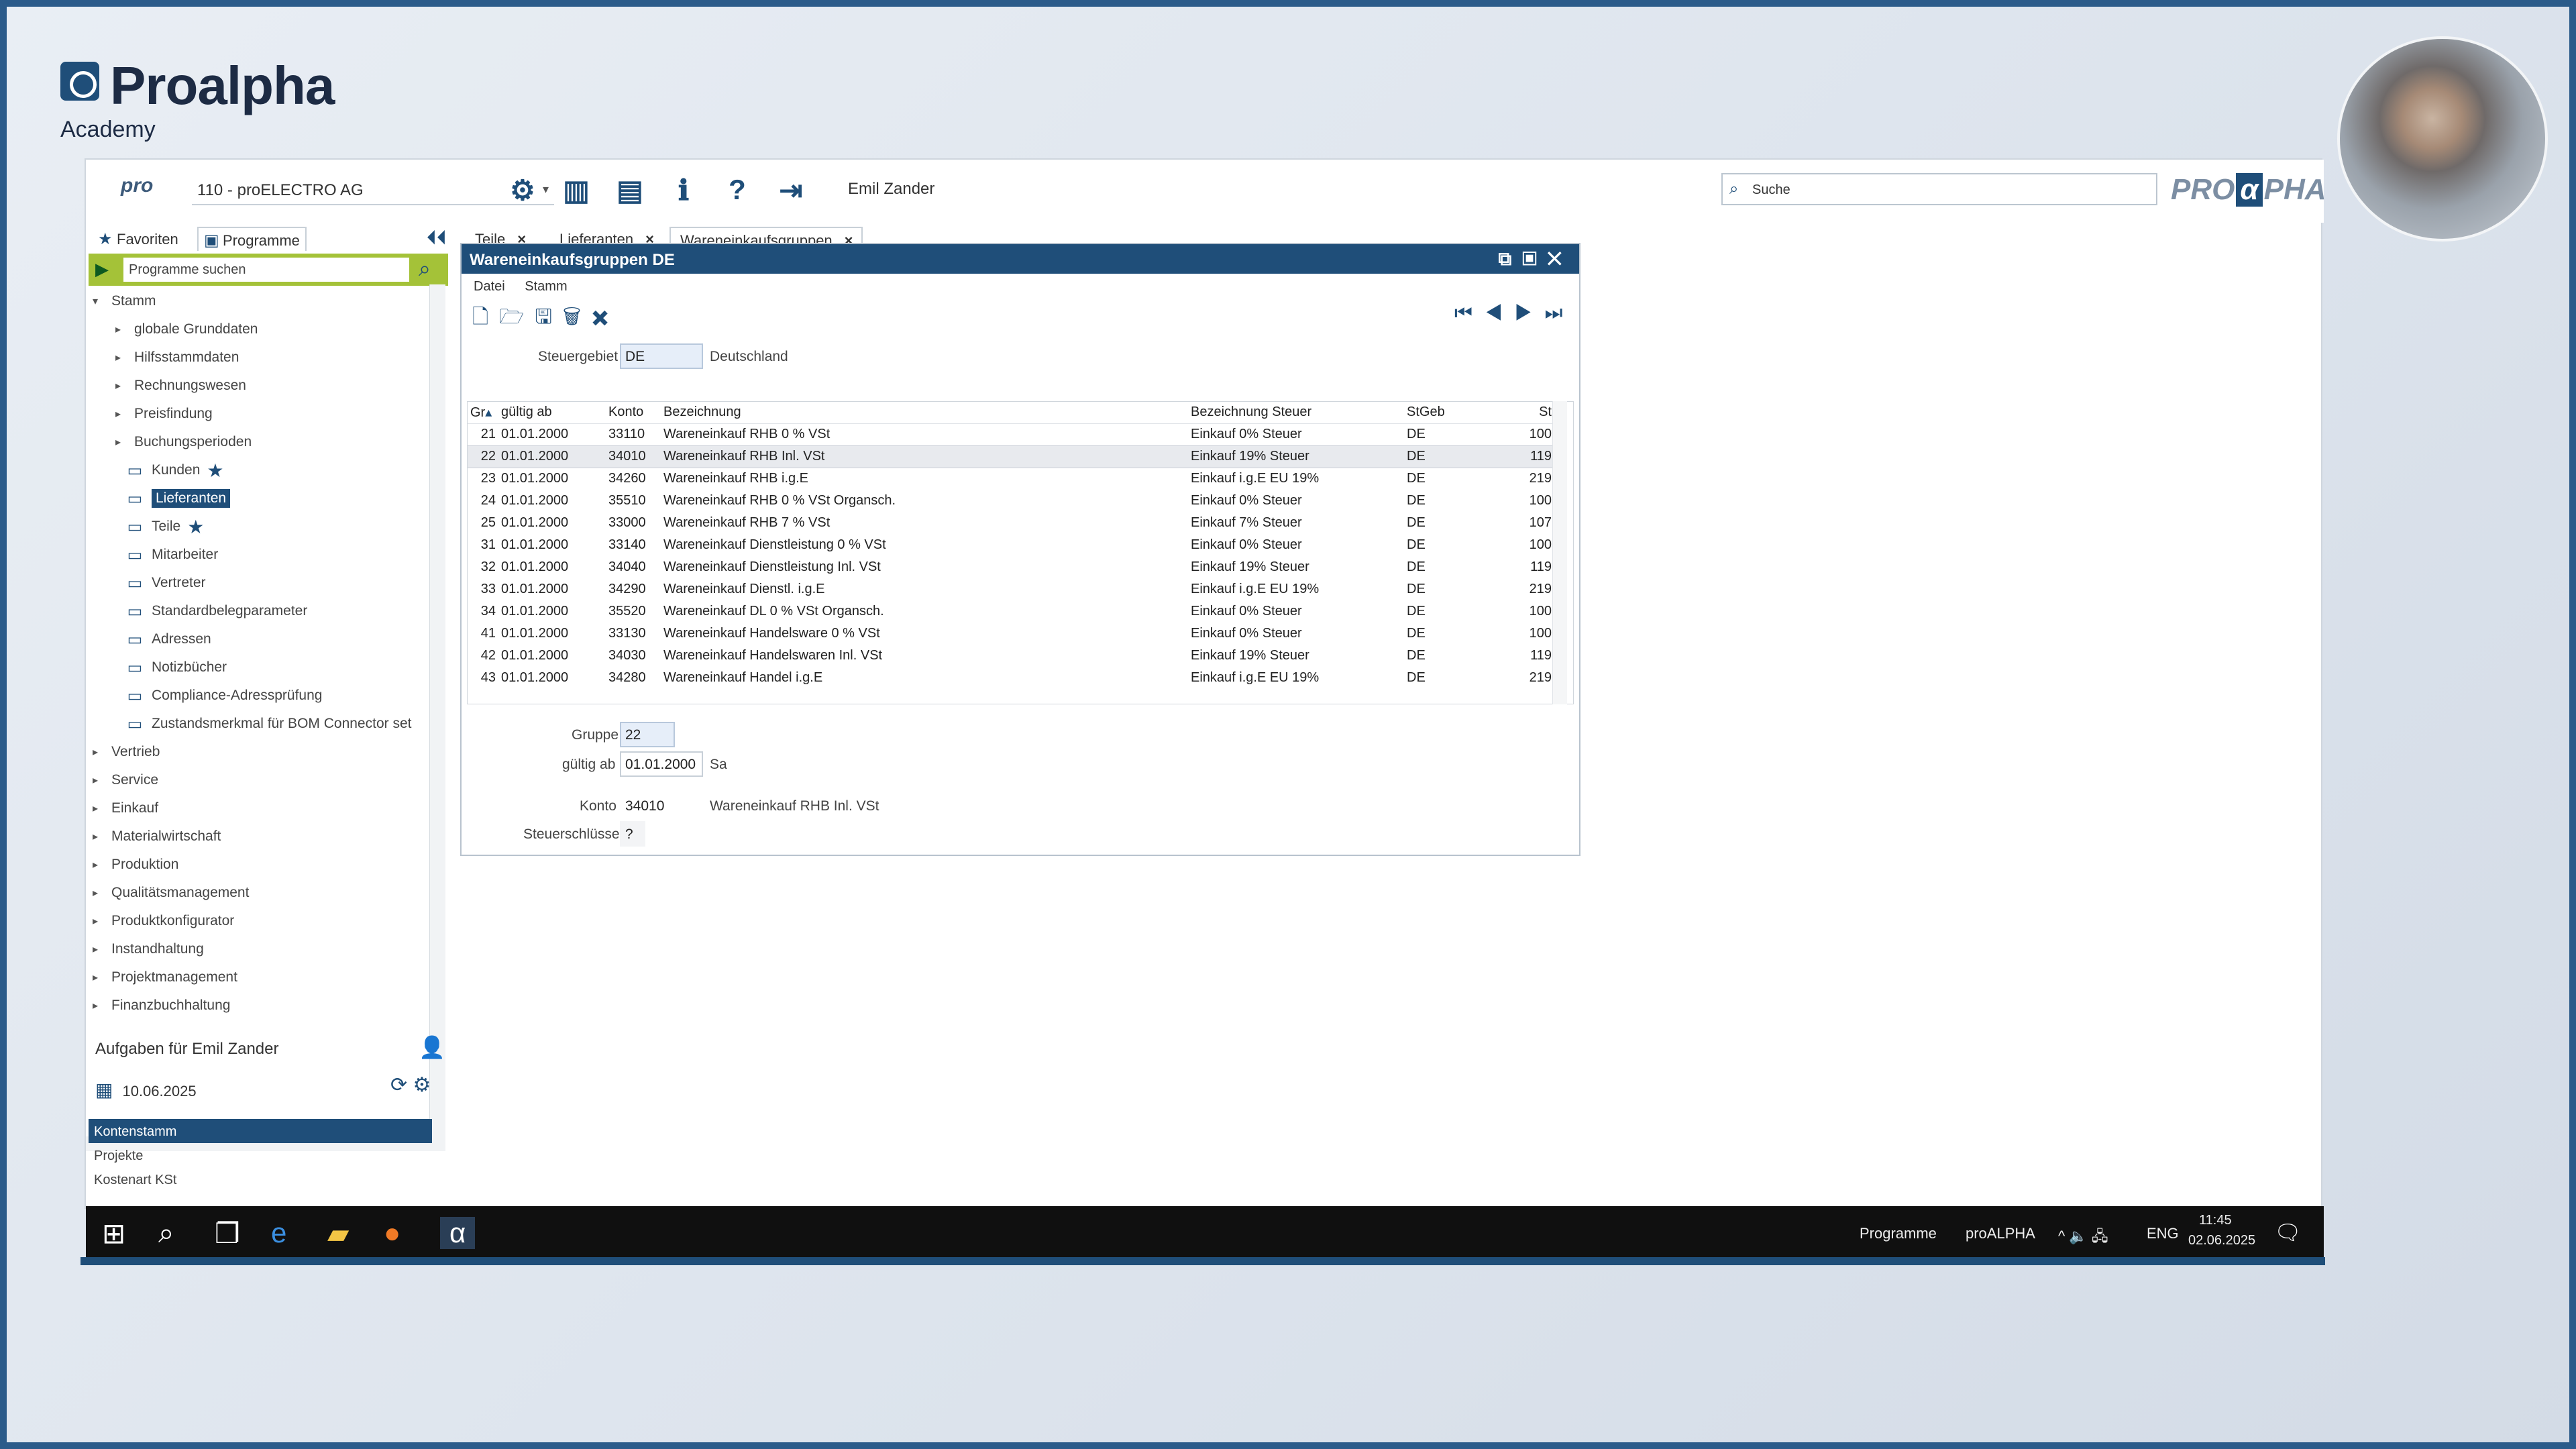 The height and width of the screenshot is (1449, 2576). What do you see at coordinates (171, 892) in the screenshot?
I see `tree-item: ▸ Qualitätsmanagement` at bounding box center [171, 892].